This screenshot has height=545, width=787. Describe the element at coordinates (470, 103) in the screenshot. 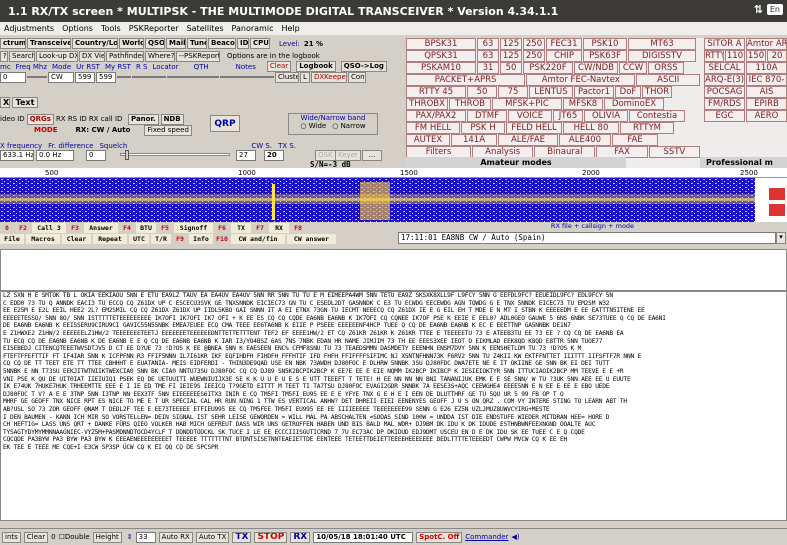

I see `mode-button: THROB` at that location.